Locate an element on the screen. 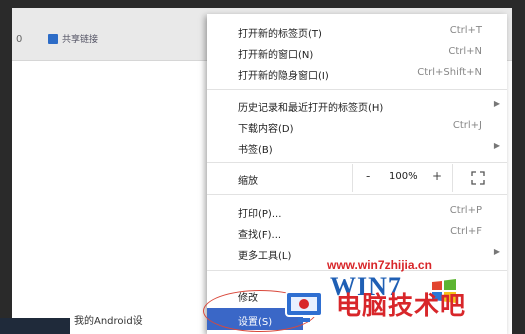 This screenshot has height=334, width=525. fullscreen-icon is located at coordinates (478, 178).